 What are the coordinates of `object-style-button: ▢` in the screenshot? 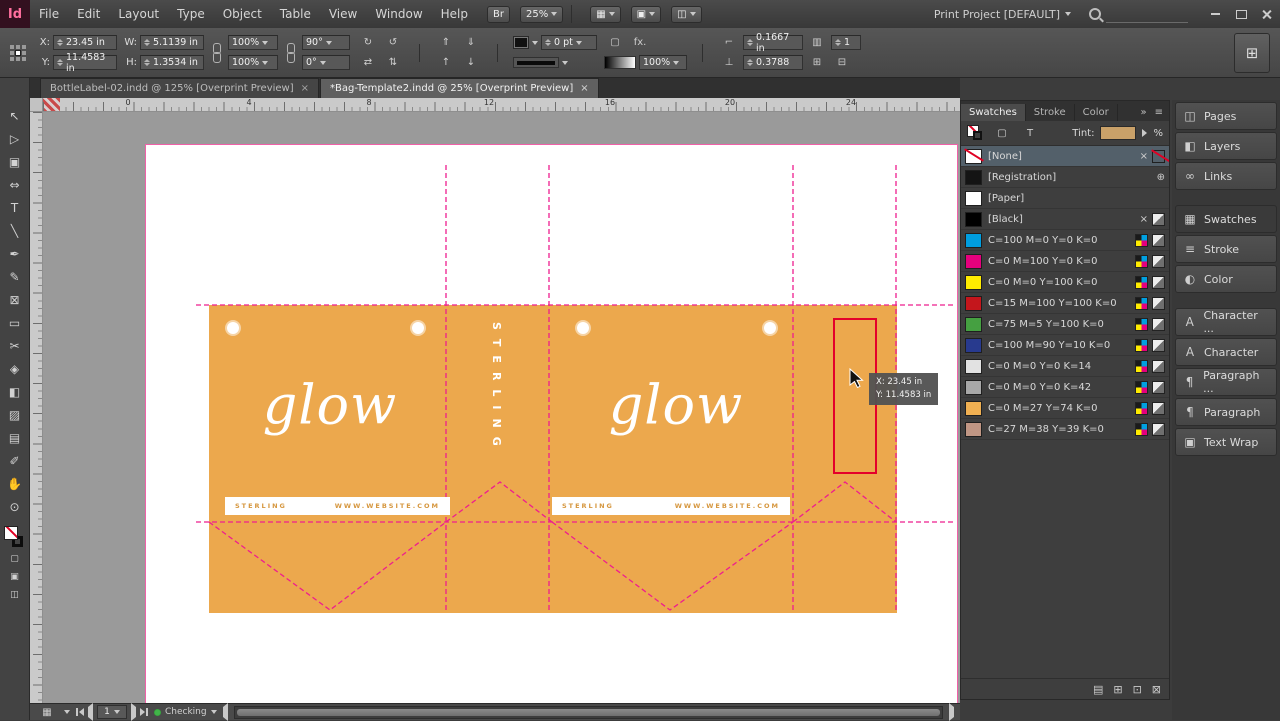 It's located at (615, 42).